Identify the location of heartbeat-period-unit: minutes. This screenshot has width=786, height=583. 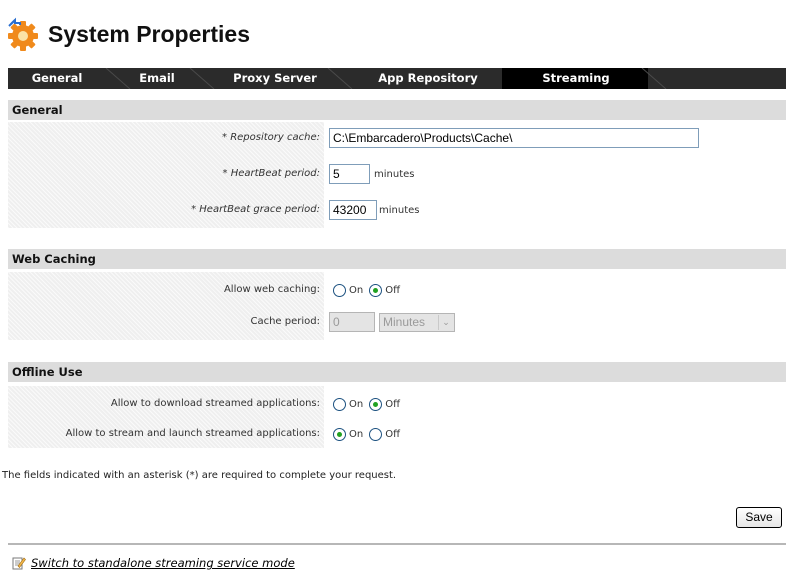
(394, 174).